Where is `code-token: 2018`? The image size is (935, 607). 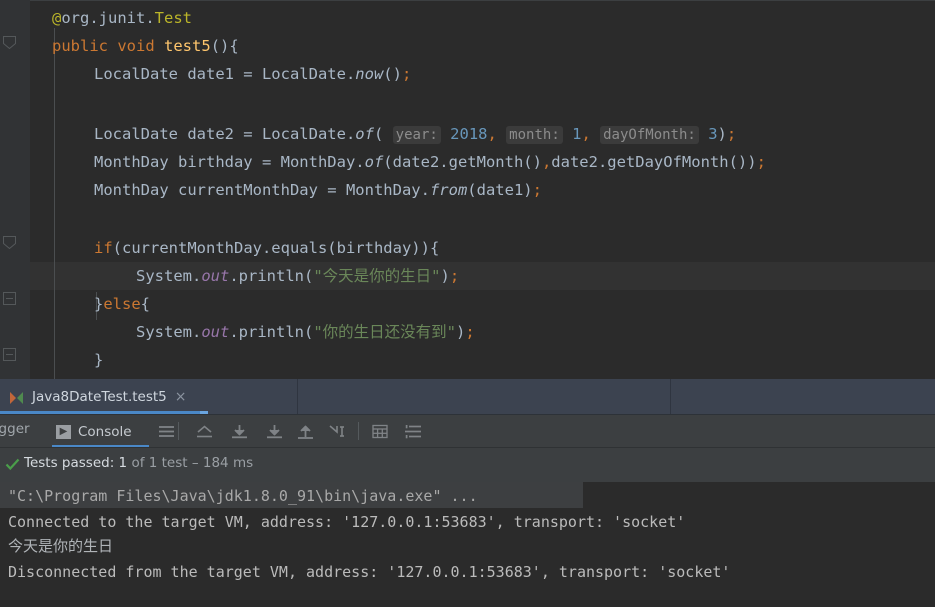
code-token: 2018 is located at coordinates (469, 134).